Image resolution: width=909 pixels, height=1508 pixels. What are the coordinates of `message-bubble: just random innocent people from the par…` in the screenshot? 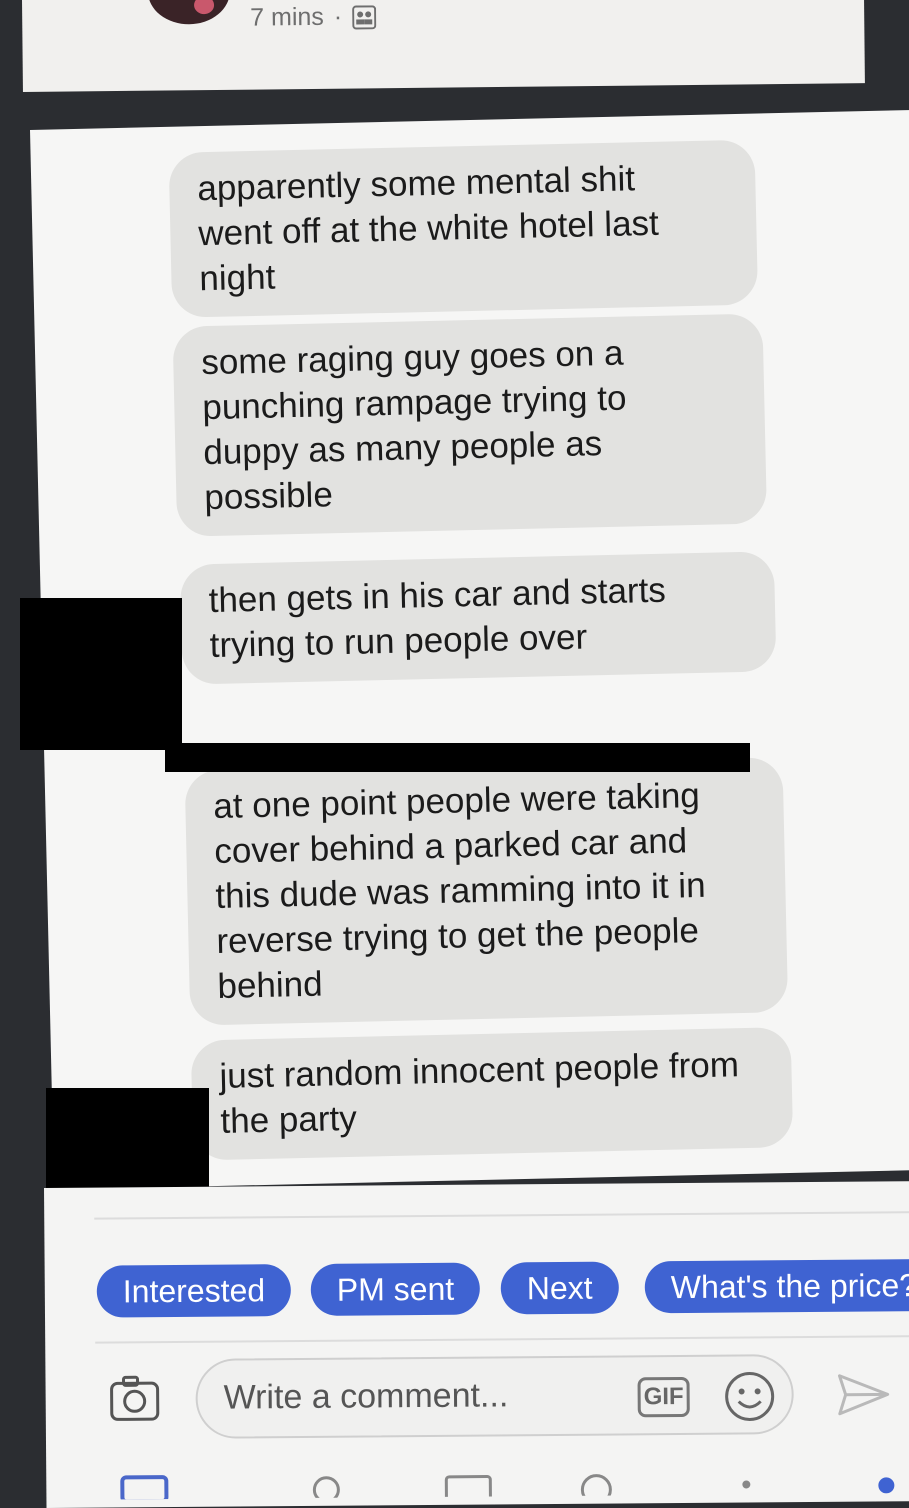 It's located at (492, 1094).